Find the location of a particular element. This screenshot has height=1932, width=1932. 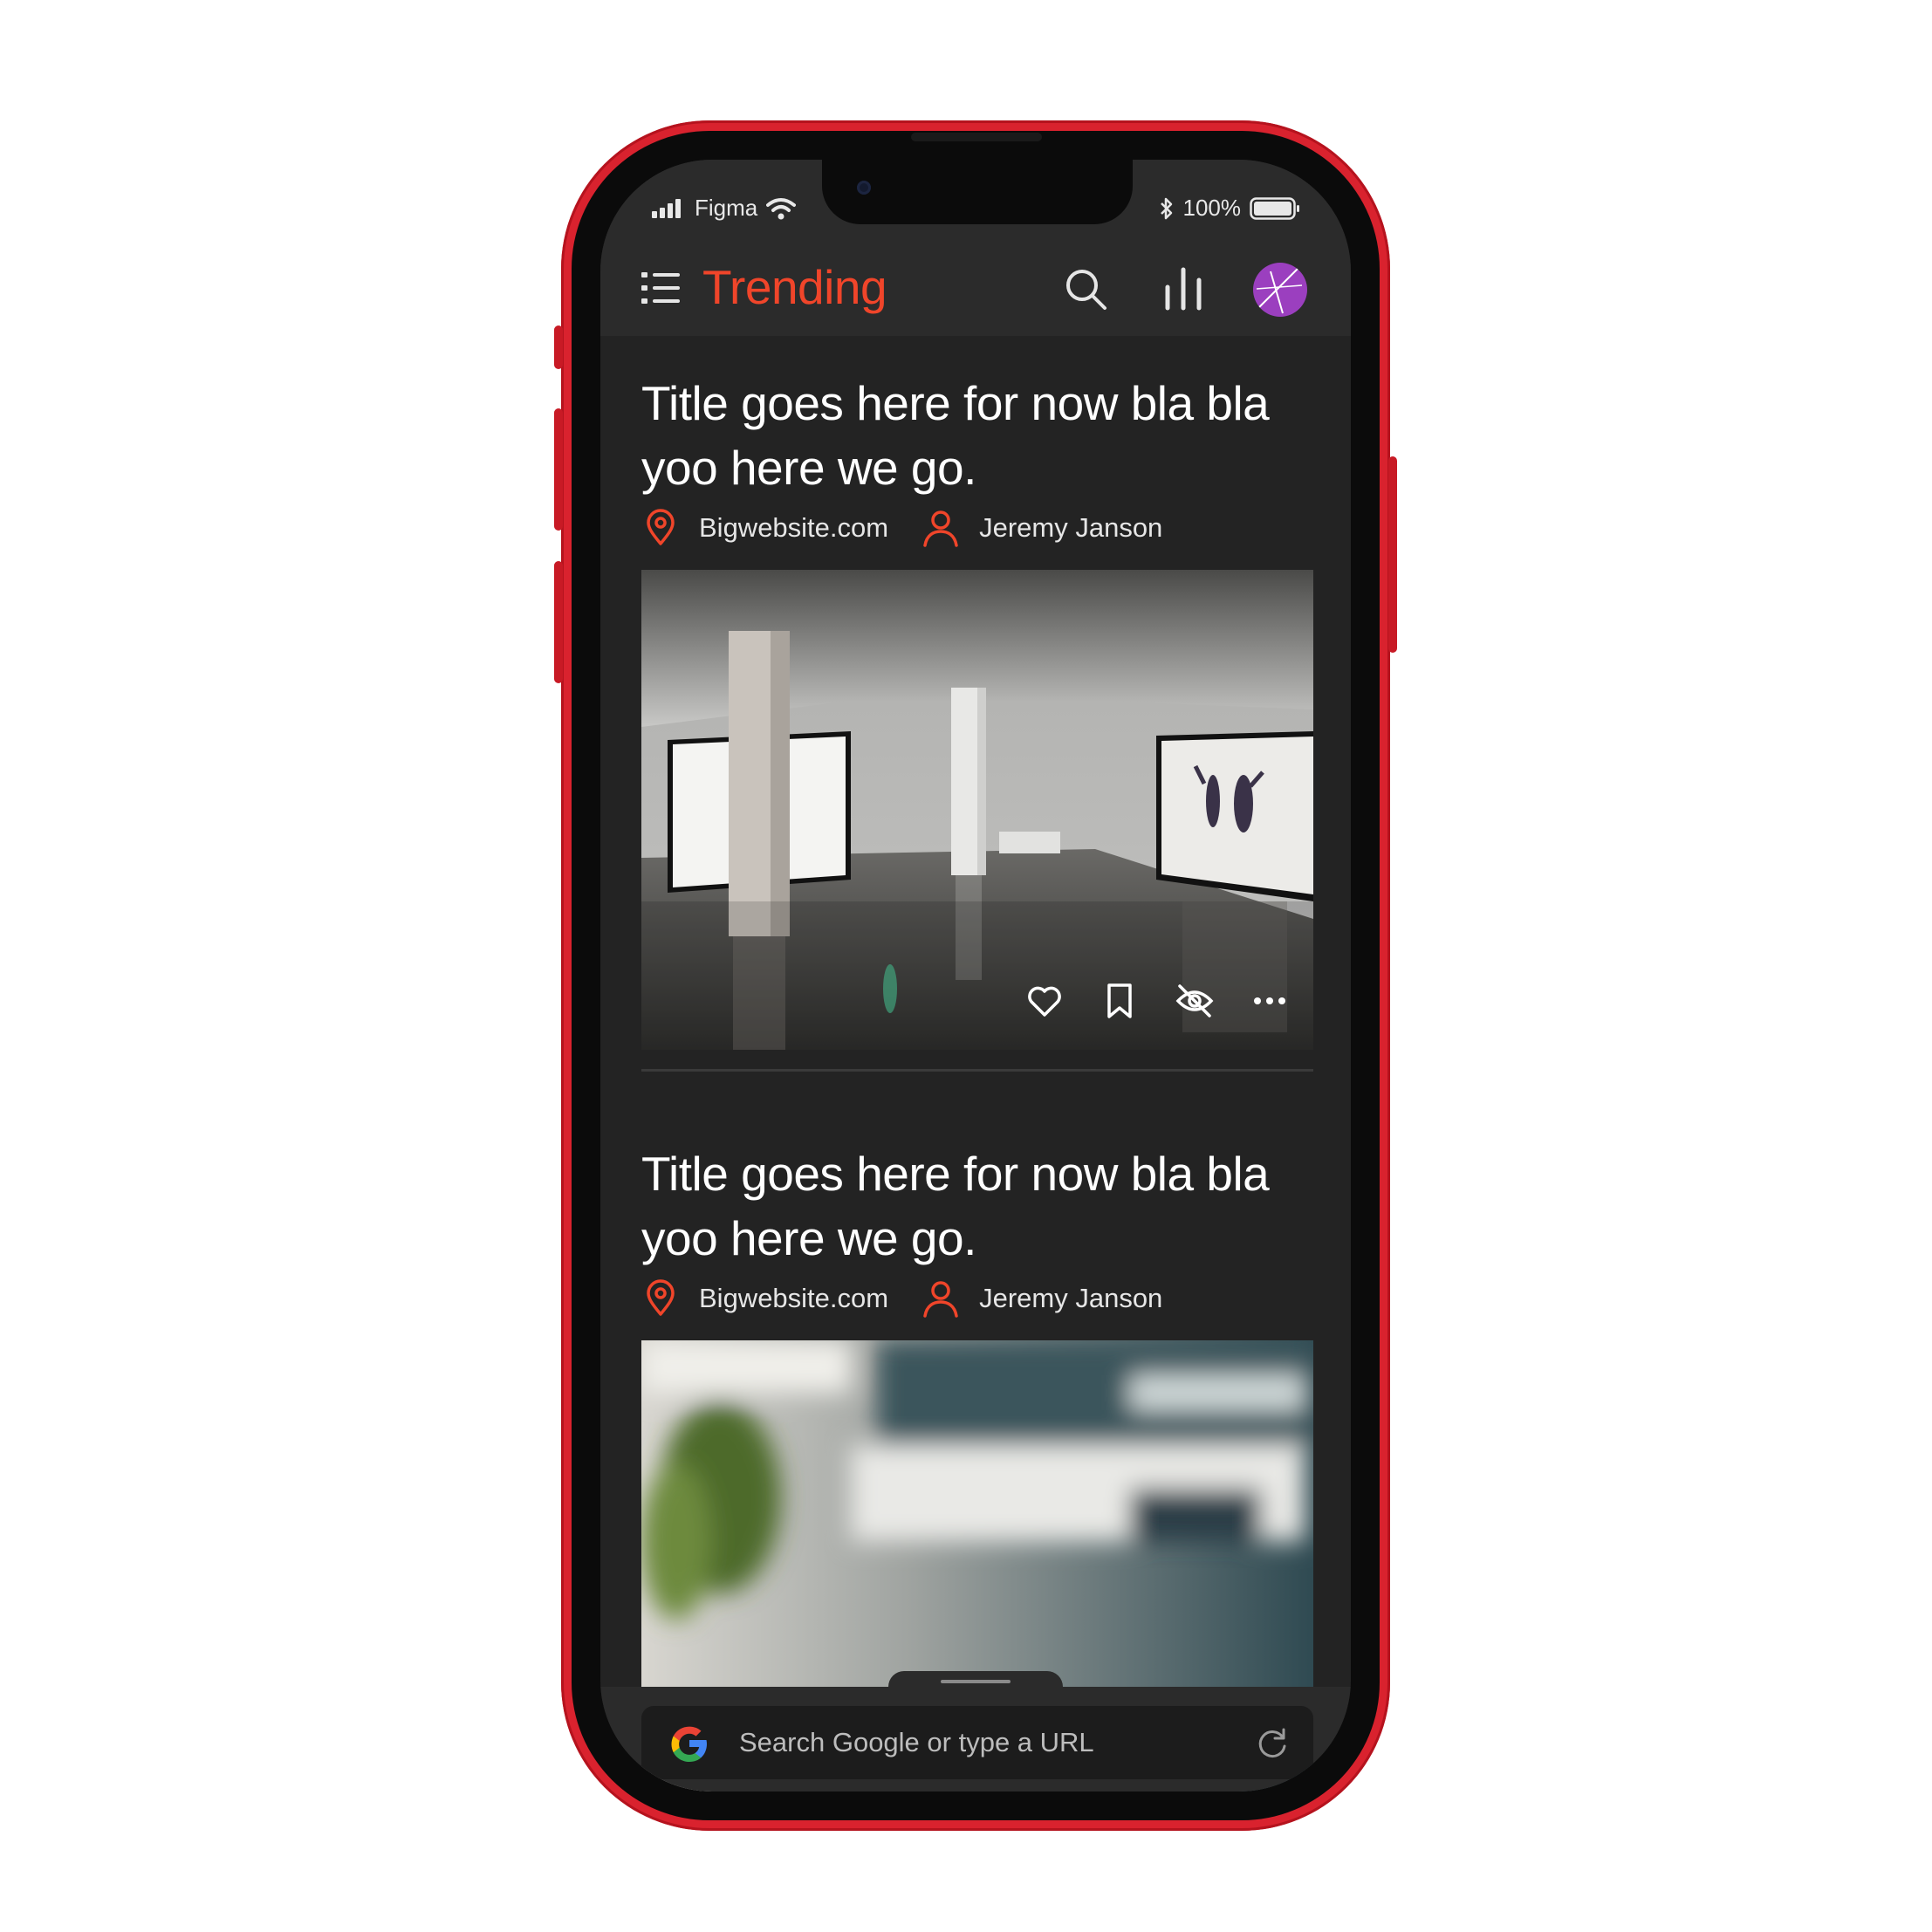

cellular-signal-icon is located at coordinates (667, 208).